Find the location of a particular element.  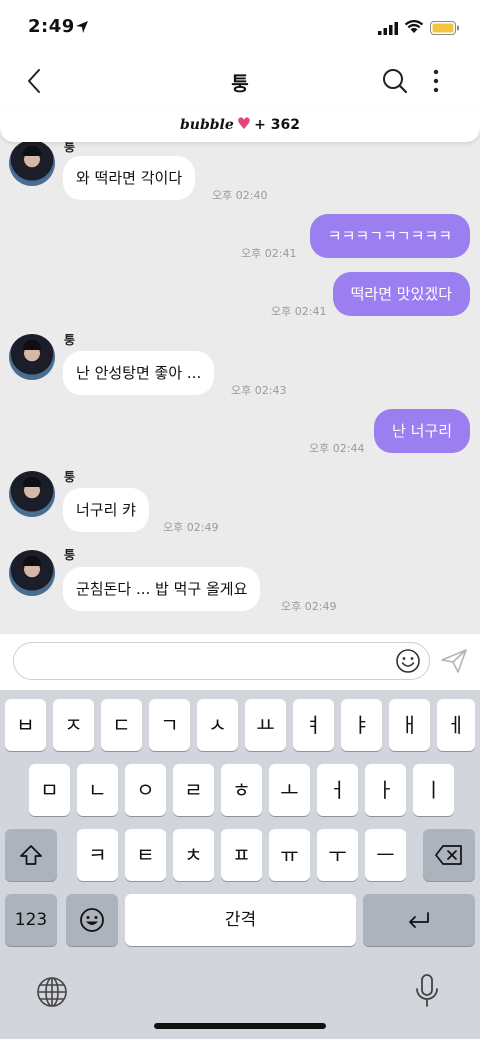

message-time: 오후 02:44 is located at coordinates (337, 448).